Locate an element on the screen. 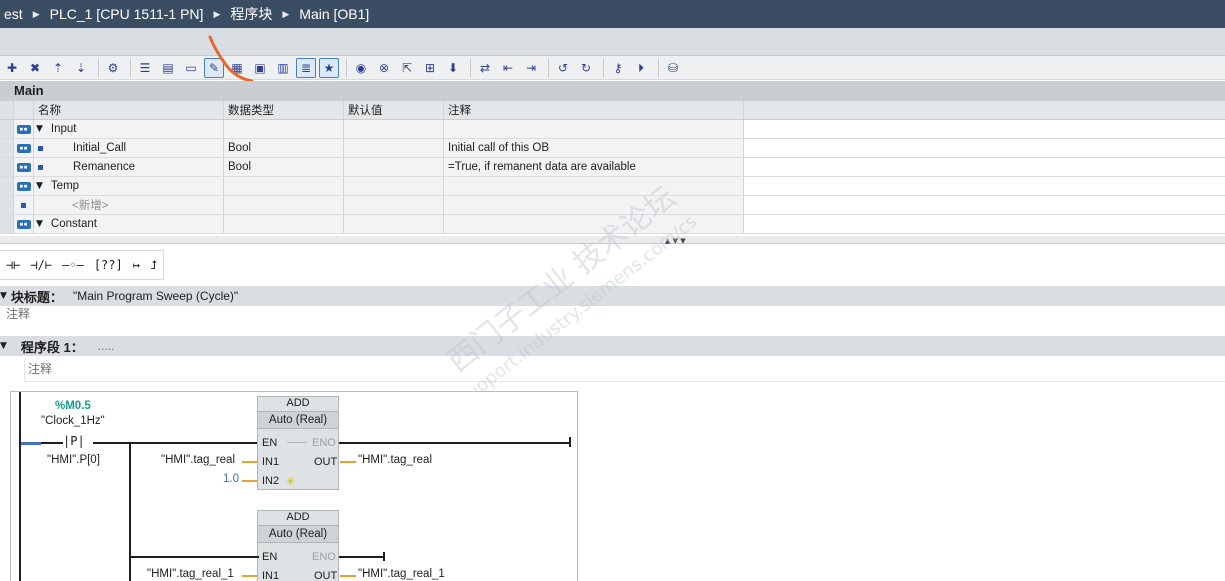 The image size is (1225, 581). annotation-mark is located at coordinates (231, 59).